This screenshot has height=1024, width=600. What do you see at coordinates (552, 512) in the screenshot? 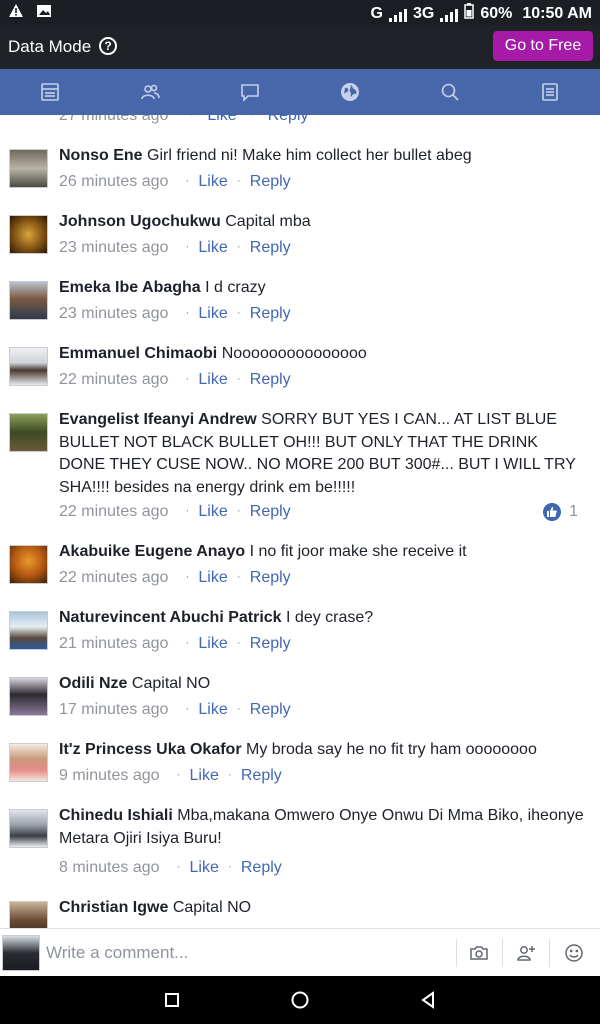
I see `thumbs-up-icon` at bounding box center [552, 512].